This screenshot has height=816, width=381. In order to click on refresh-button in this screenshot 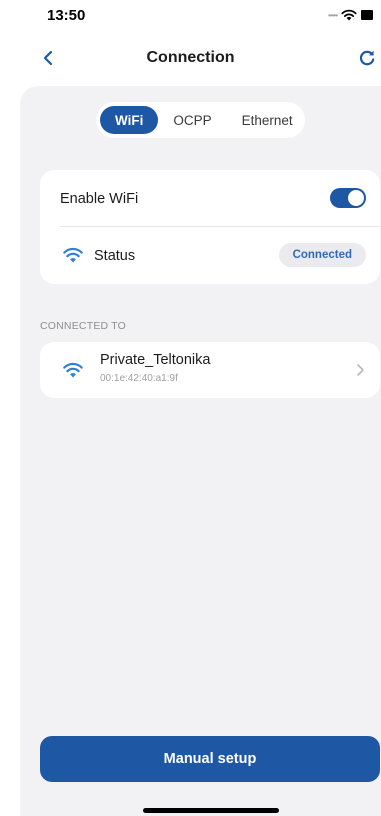, I will do `click(367, 58)`.